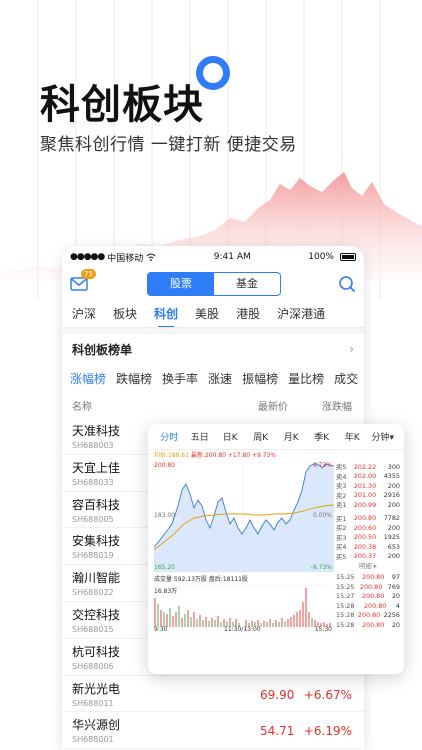 This screenshot has height=750, width=422. What do you see at coordinates (323, 629) in the screenshot?
I see `time-end-label: 15:30` at bounding box center [323, 629].